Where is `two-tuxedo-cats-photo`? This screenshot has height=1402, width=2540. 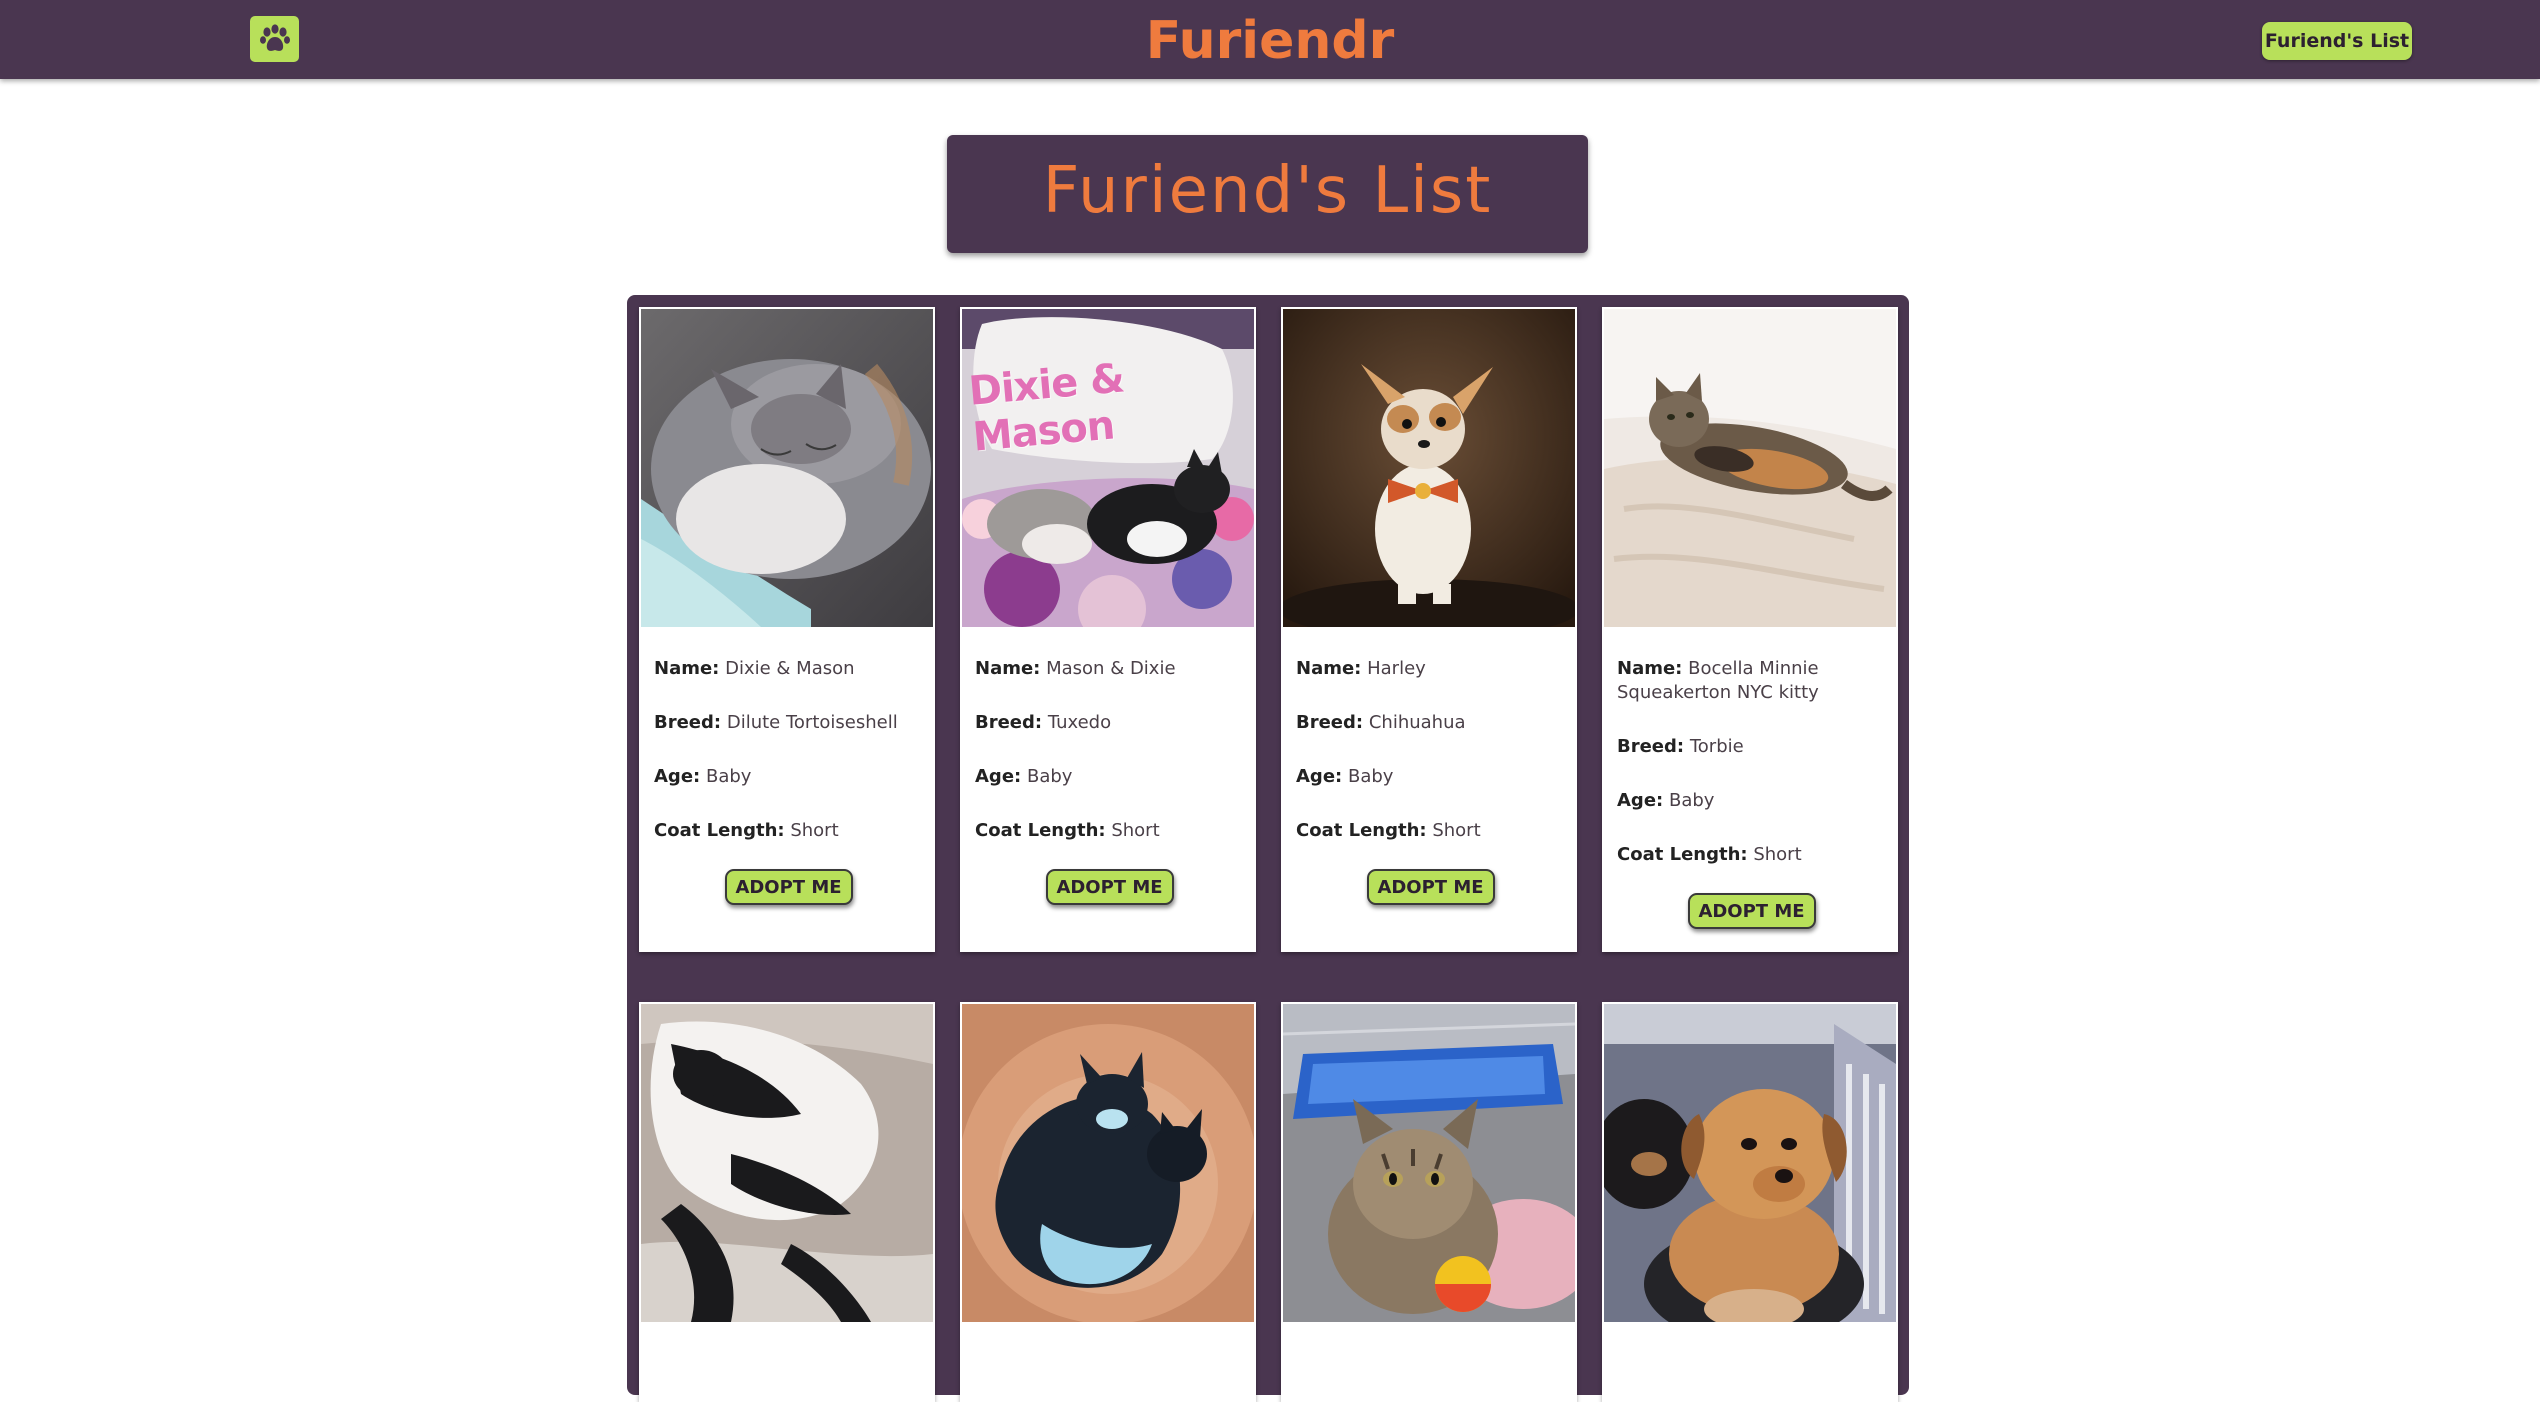
two-tuxedo-cats-photo is located at coordinates (1108, 1163).